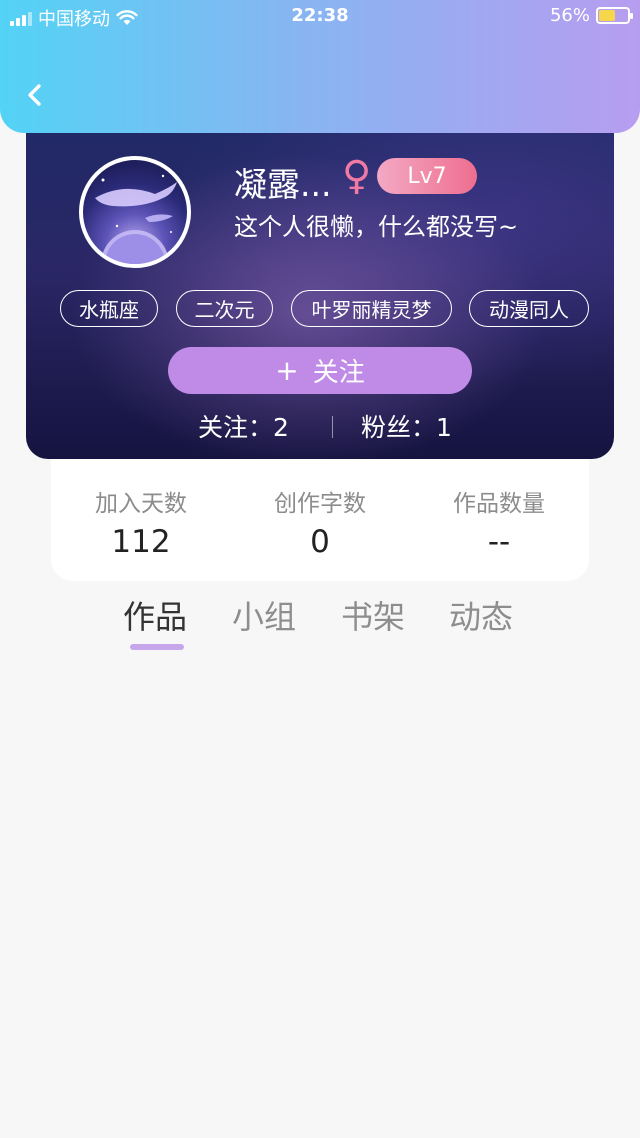  Describe the element at coordinates (444, 427) in the screenshot. I see `followers-value: 1` at that location.